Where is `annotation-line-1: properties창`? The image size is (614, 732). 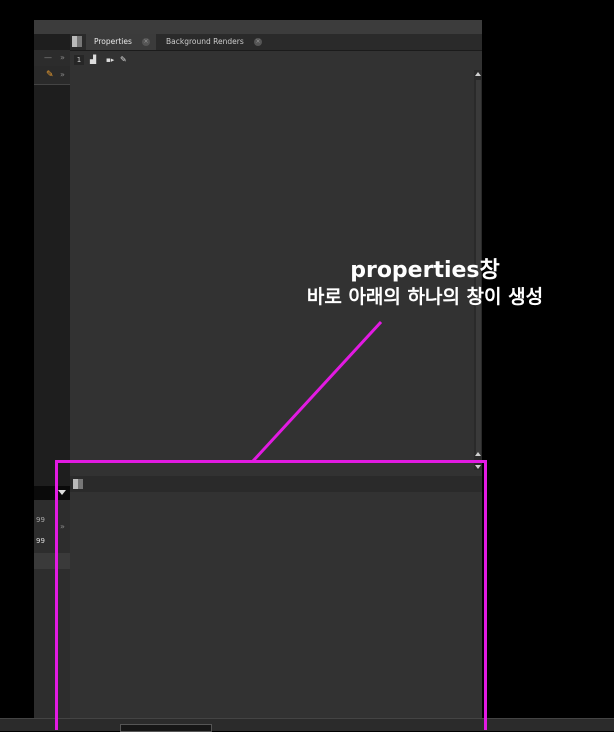
annotation-line-1: properties창 is located at coordinates (425, 270).